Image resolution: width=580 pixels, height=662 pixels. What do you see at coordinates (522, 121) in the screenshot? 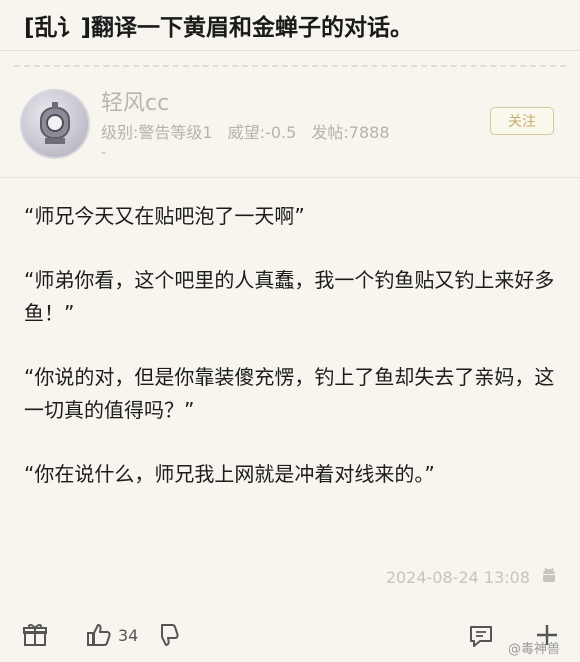
I see `follow-button: 关注` at bounding box center [522, 121].